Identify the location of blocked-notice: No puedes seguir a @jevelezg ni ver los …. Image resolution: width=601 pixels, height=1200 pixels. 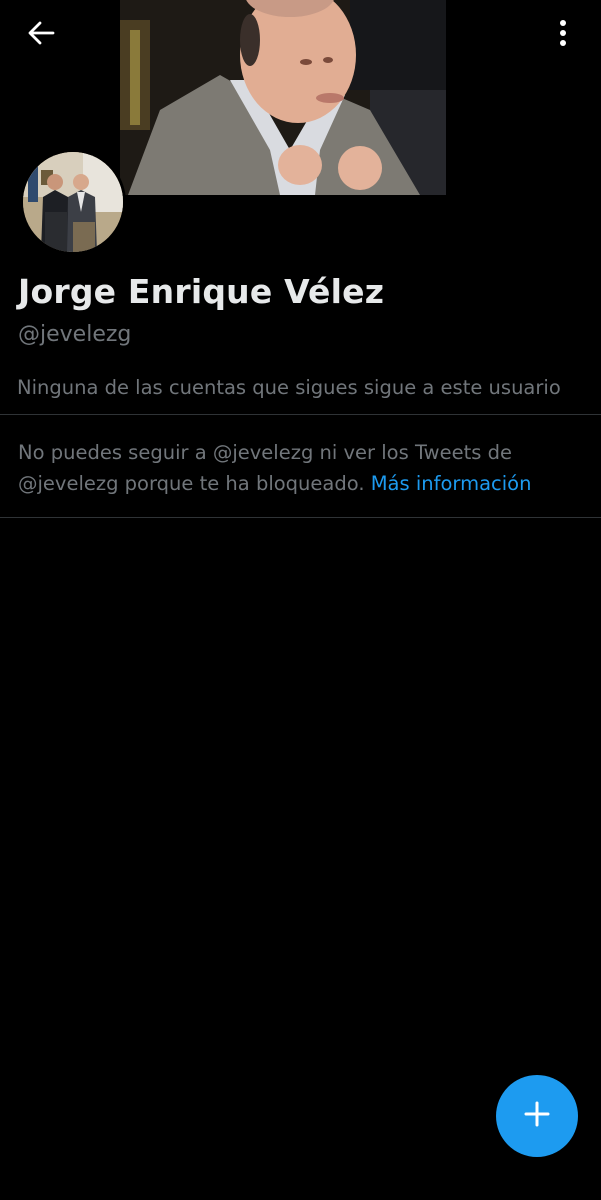
(303, 468).